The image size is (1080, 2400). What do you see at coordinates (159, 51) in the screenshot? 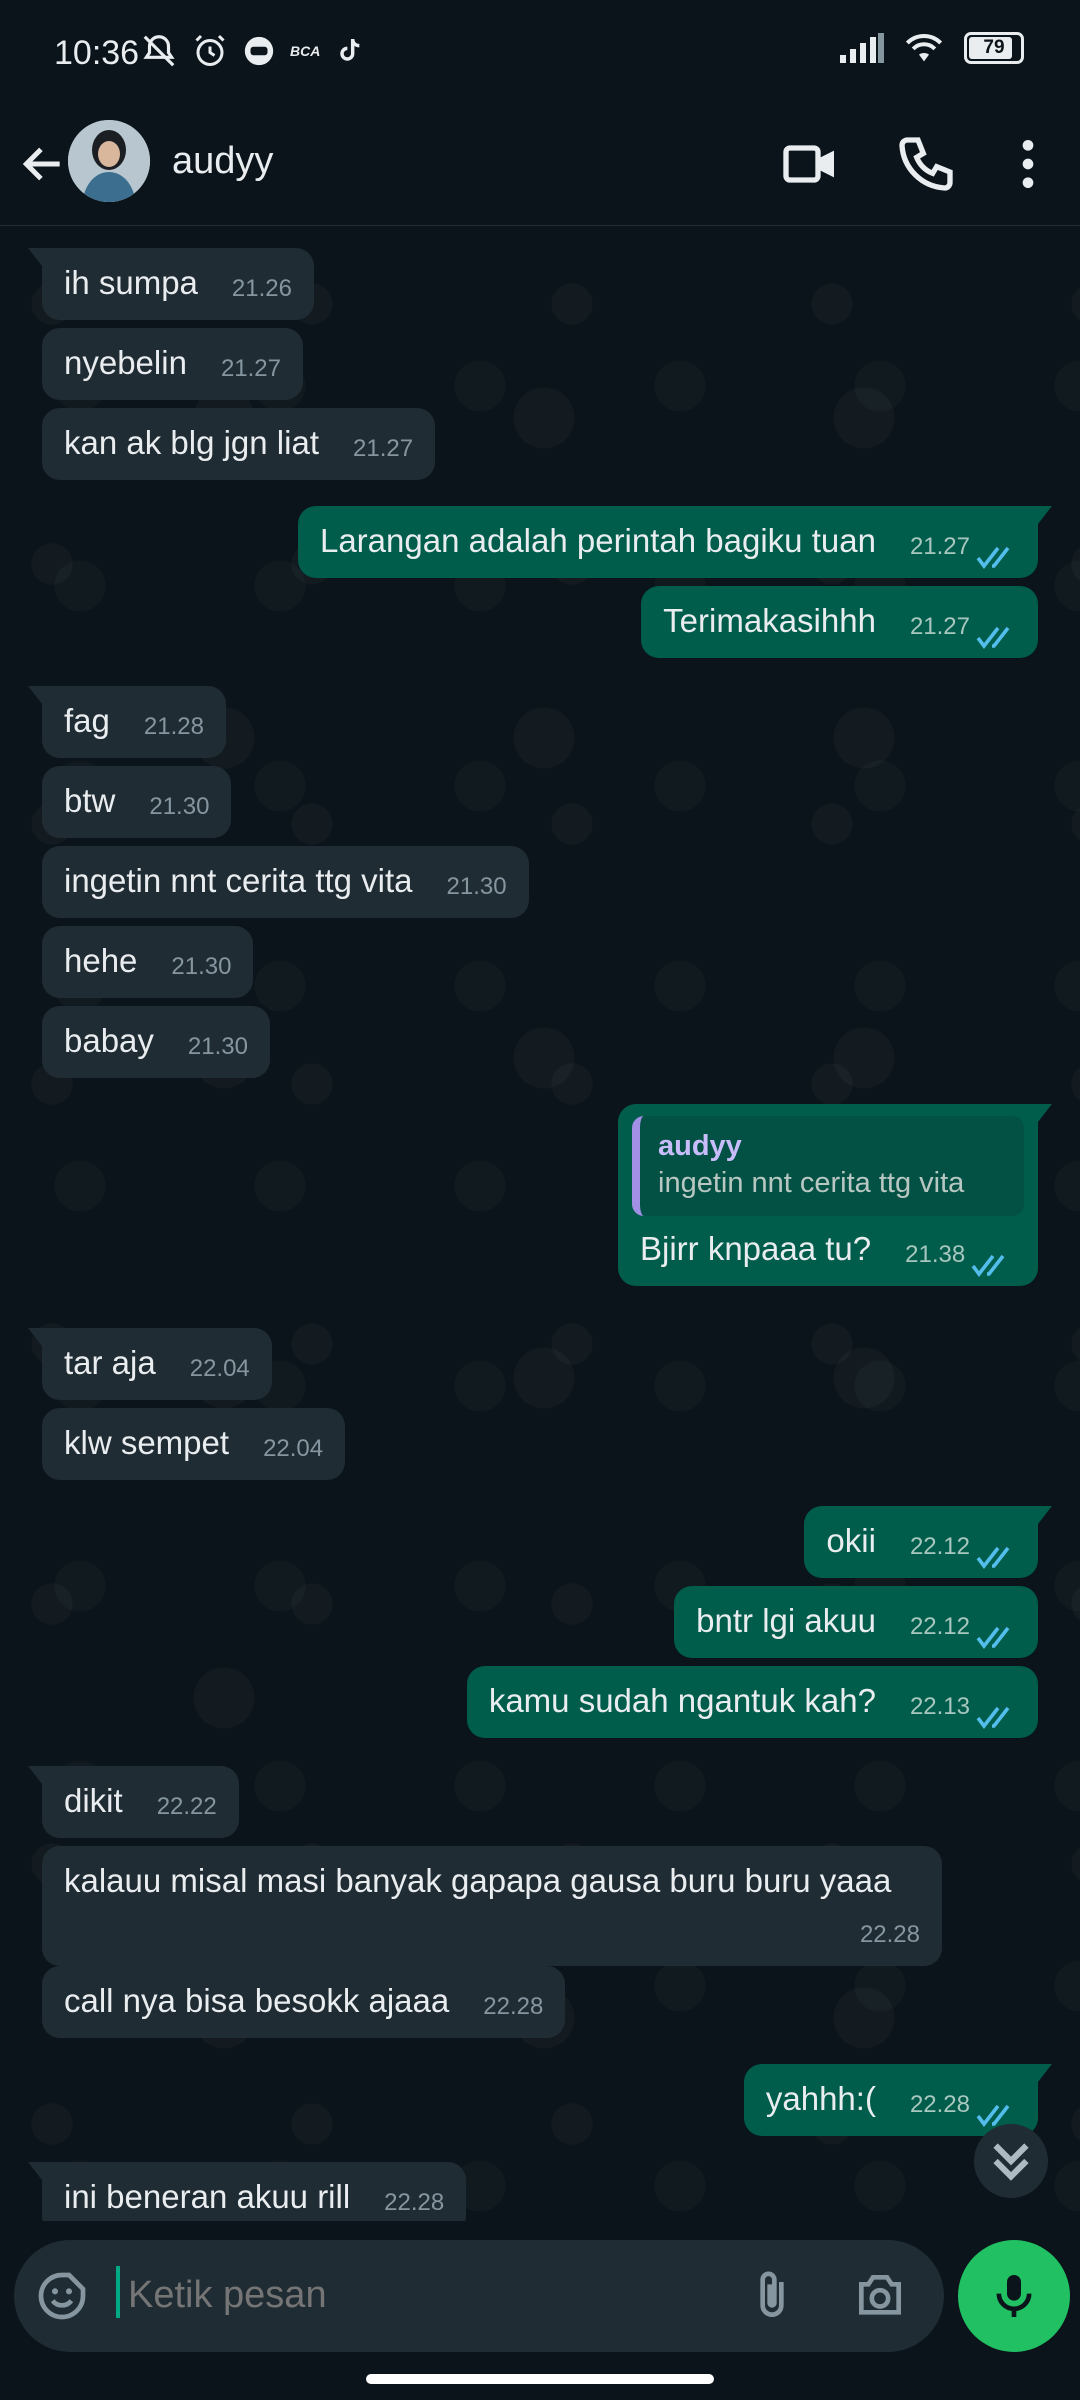
I see `mute-bell-icon` at bounding box center [159, 51].